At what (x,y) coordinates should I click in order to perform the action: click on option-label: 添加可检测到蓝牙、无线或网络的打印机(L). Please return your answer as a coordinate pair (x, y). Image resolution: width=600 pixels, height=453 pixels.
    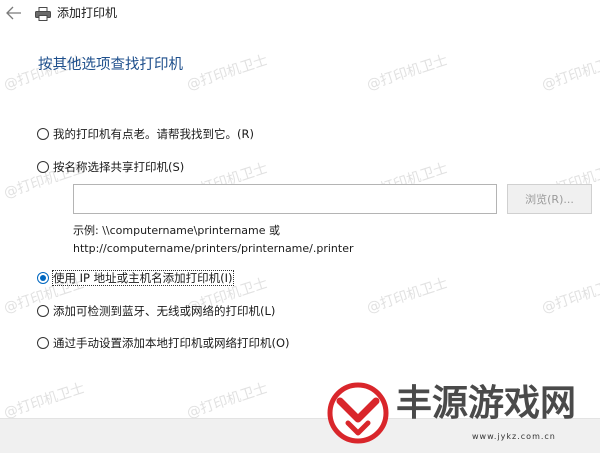
    Looking at the image, I should click on (164, 311).